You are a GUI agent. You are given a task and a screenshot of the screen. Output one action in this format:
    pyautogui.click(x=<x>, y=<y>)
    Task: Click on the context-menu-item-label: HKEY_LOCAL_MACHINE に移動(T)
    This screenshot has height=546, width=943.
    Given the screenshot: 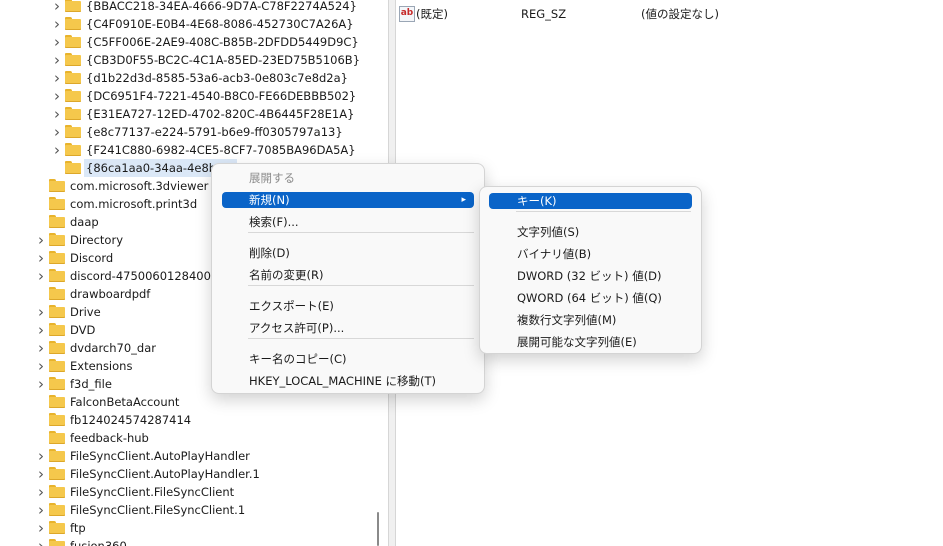 What is the action you would take?
    pyautogui.click(x=343, y=381)
    